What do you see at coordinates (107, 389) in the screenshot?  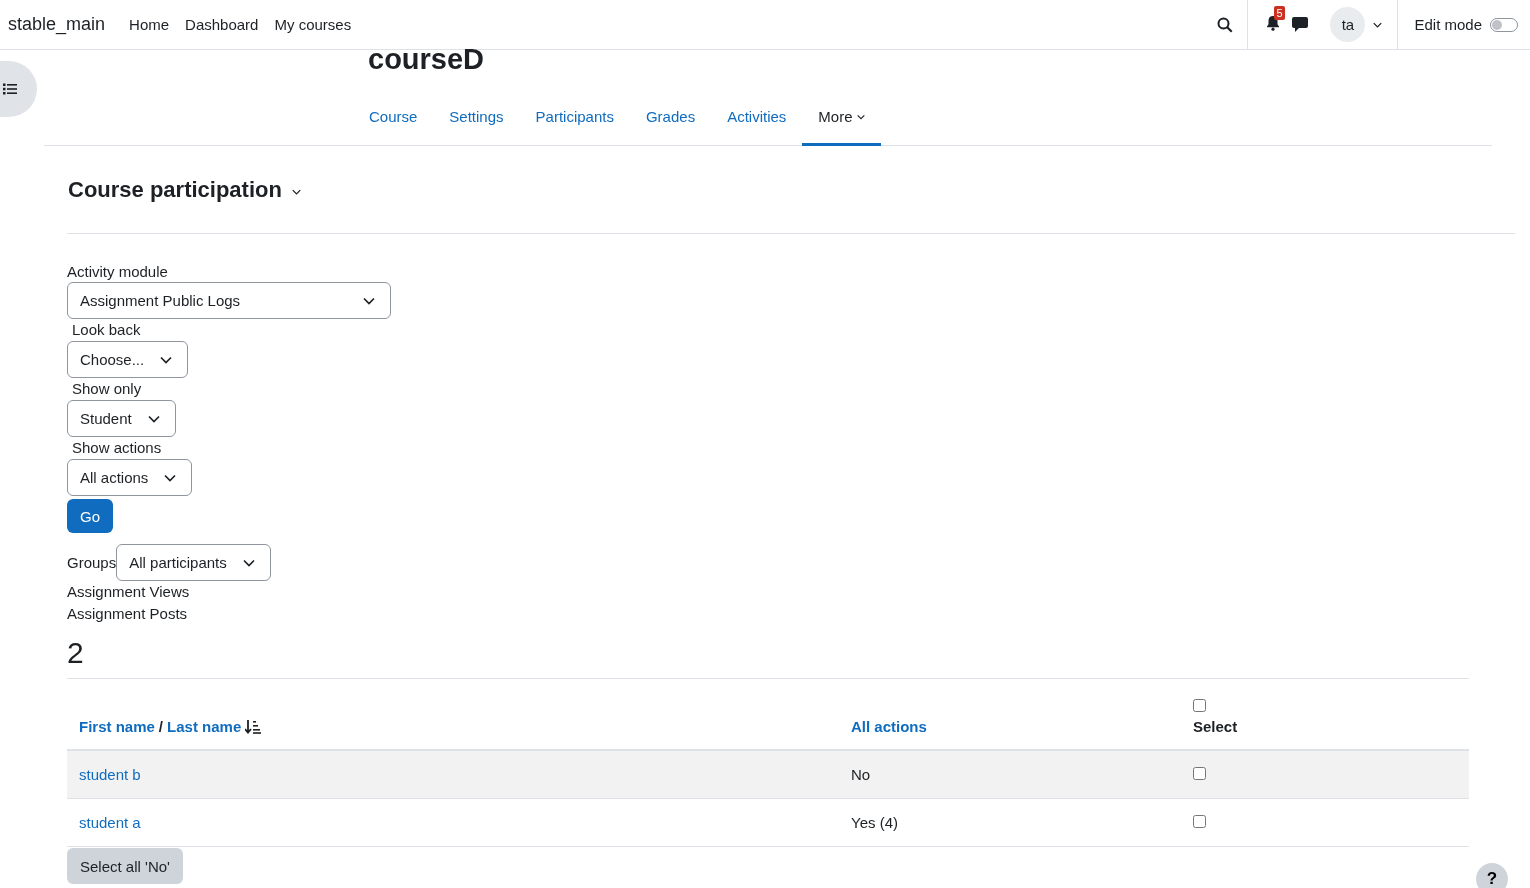 I see `field-label: Show only` at bounding box center [107, 389].